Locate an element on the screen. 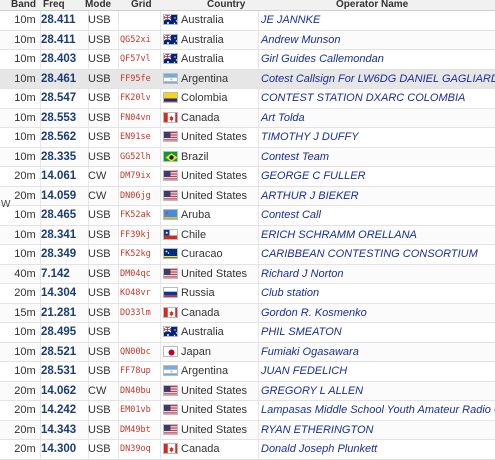 The height and width of the screenshot is (460, 495). table-row: 10m 28.411 USB QG52xi Australia Andrew Munson is located at coordinates (247, 40).